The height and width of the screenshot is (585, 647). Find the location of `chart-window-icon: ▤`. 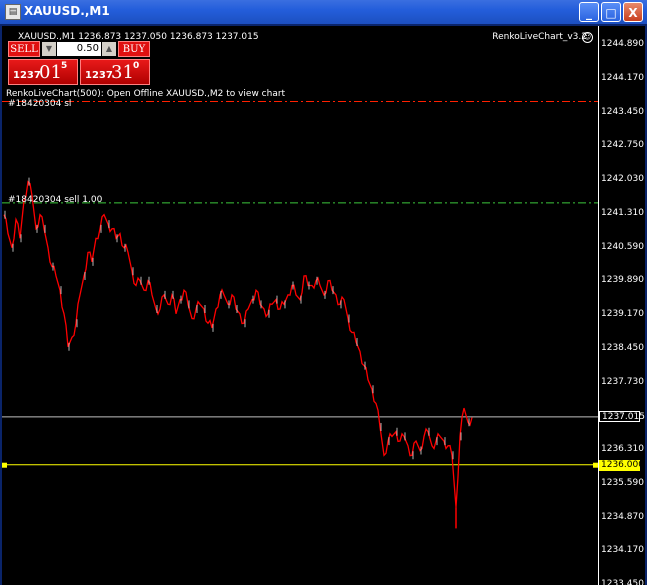

chart-window-icon: ▤ is located at coordinates (13, 12).